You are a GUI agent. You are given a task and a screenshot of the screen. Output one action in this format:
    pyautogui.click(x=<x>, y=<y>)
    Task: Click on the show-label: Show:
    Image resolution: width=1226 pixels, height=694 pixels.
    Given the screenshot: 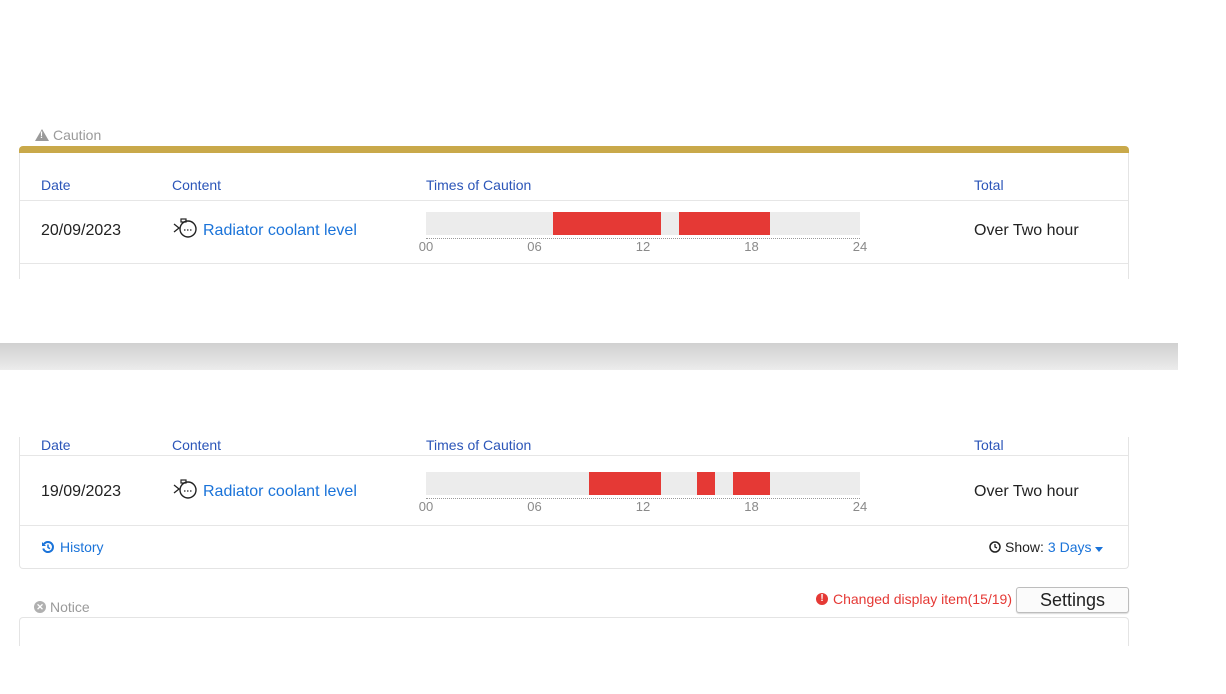 What is the action you would take?
    pyautogui.click(x=1024, y=547)
    